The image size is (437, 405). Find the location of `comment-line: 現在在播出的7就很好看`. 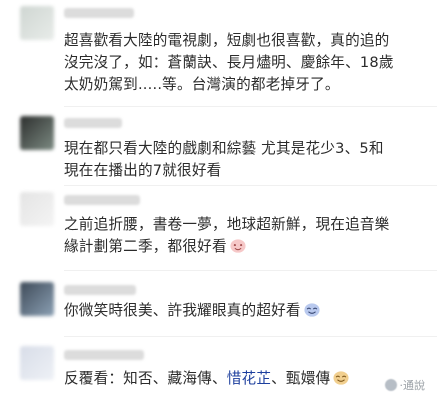

comment-line: 現在在播出的7就很好看 is located at coordinates (143, 170).